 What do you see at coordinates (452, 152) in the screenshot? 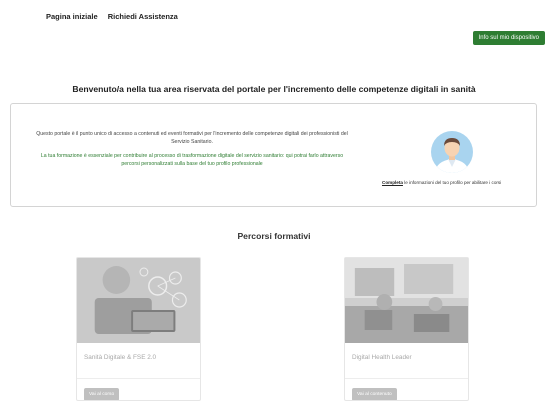
I see `user-avatar-icon` at bounding box center [452, 152].